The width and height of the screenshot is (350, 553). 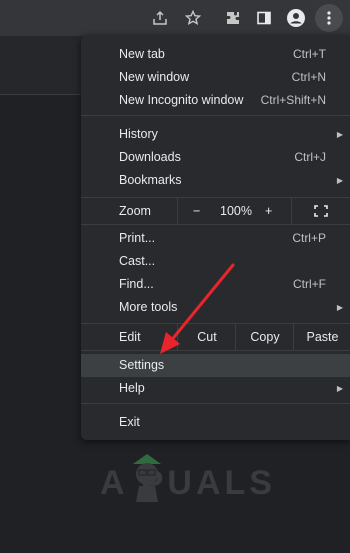 I want to click on watermark-text: A PUALS, so click(x=188, y=483).